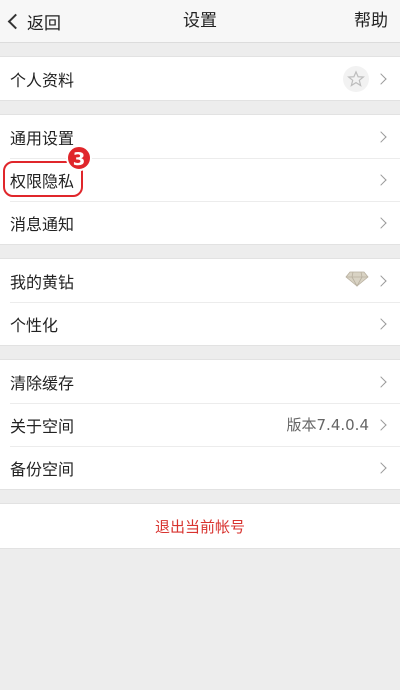  I want to click on settings-group-vip: 我的黄钻 个性化, so click(200, 302).